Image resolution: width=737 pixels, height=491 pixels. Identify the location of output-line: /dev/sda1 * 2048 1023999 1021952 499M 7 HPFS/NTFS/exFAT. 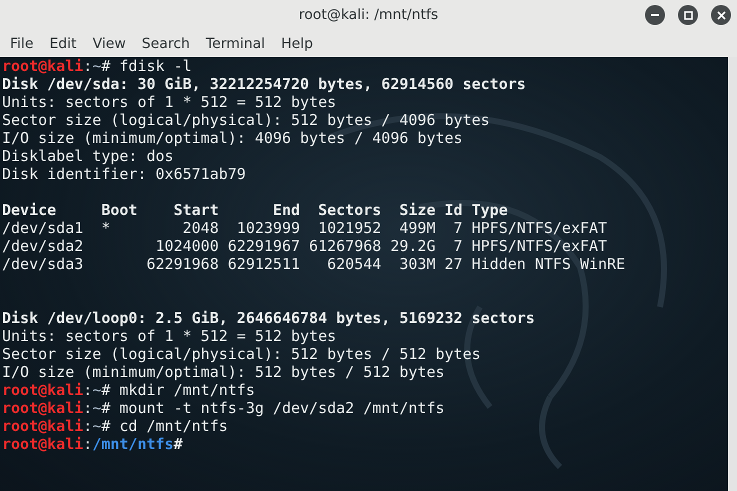
(304, 228).